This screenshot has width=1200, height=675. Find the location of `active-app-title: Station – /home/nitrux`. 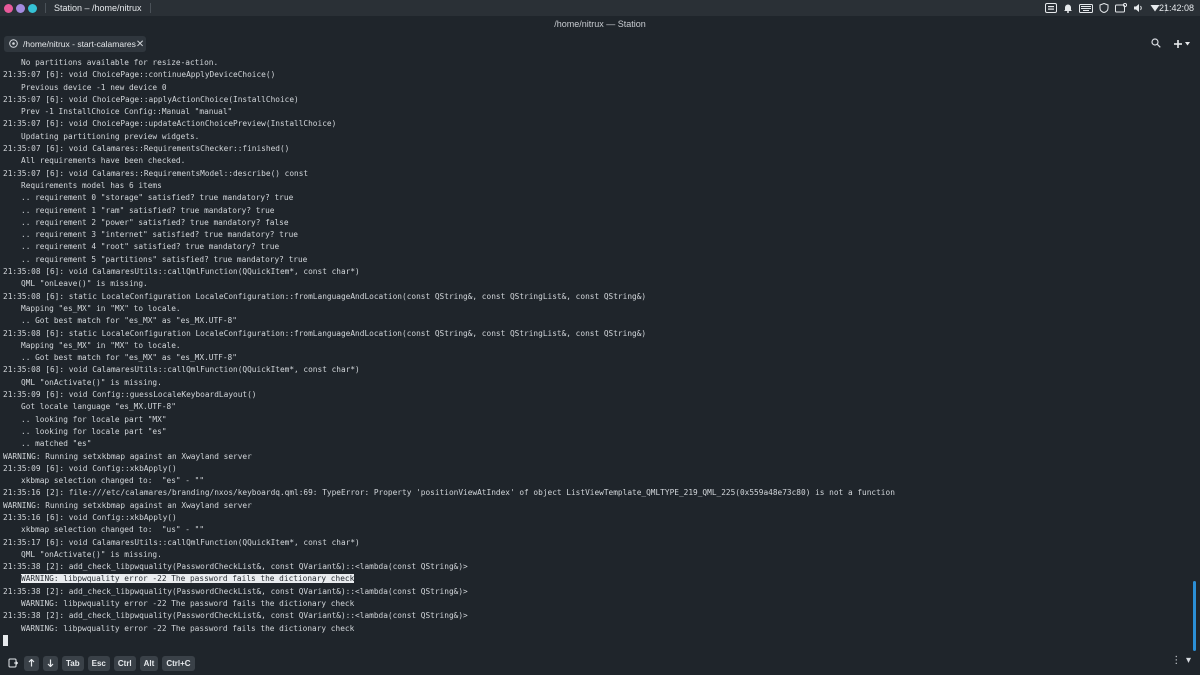

active-app-title: Station – /home/nitrux is located at coordinates (98, 8).